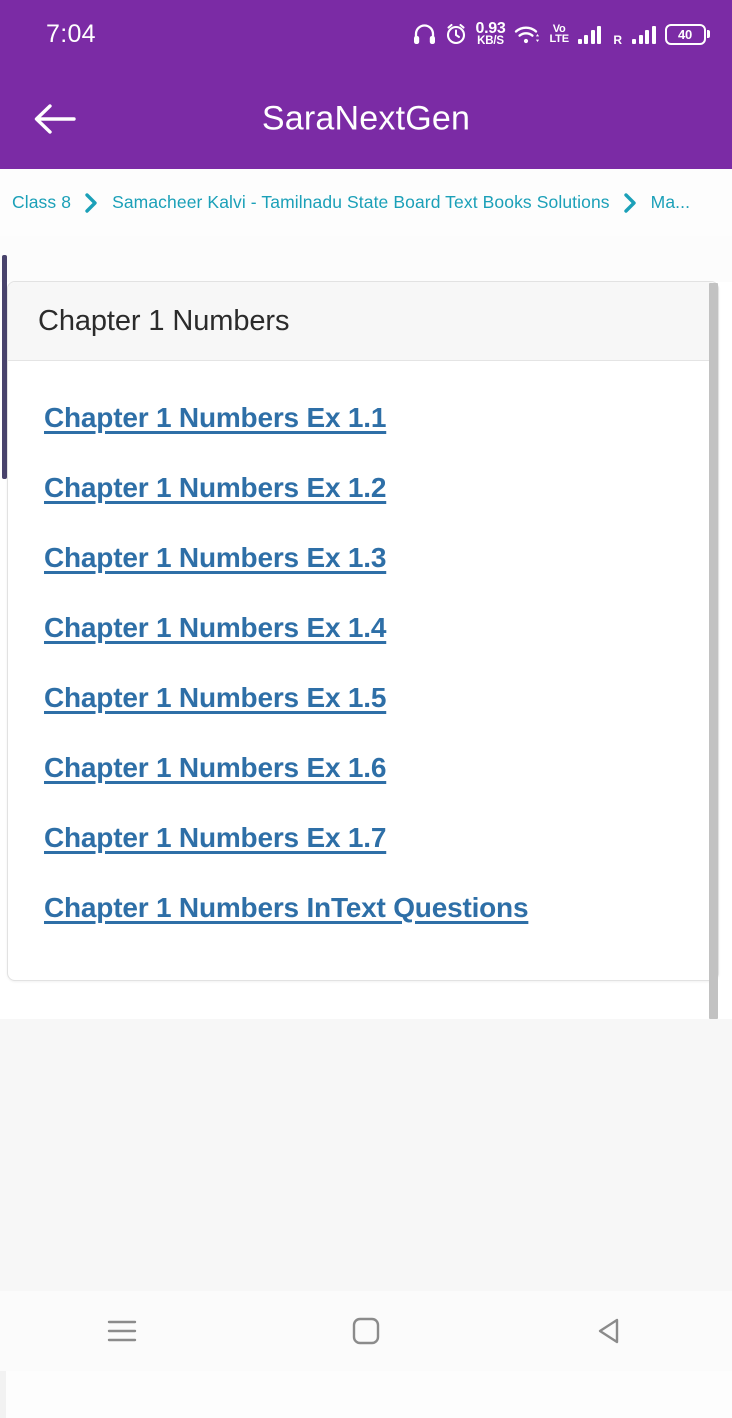 This screenshot has height=1418, width=732. What do you see at coordinates (215, 558) in the screenshot?
I see `chapter-link-ex-1-3: Chapter 1 Numbers Ex 1.3` at bounding box center [215, 558].